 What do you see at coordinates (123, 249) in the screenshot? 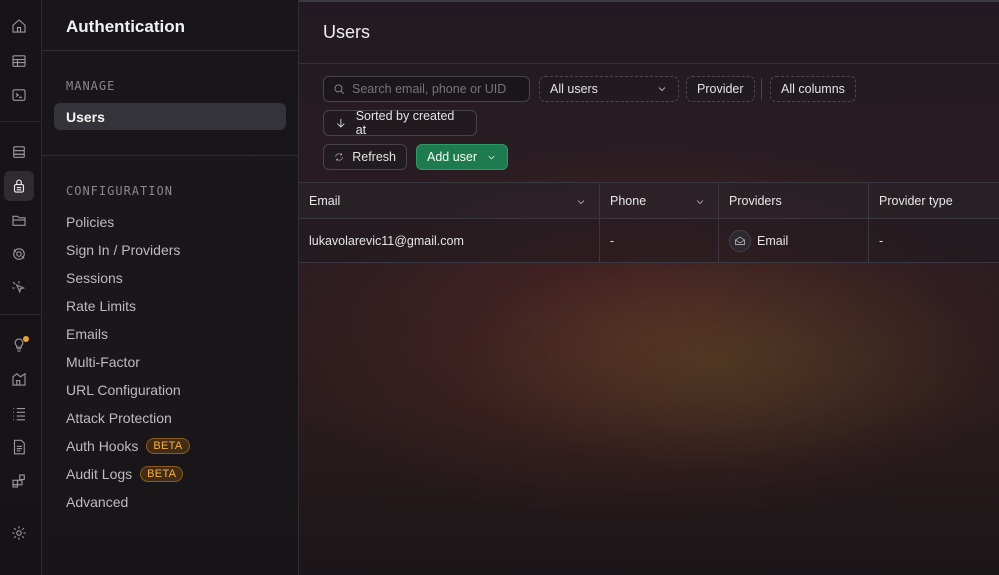
I see `sidebar-item-label: Sign In / Providers` at bounding box center [123, 249].